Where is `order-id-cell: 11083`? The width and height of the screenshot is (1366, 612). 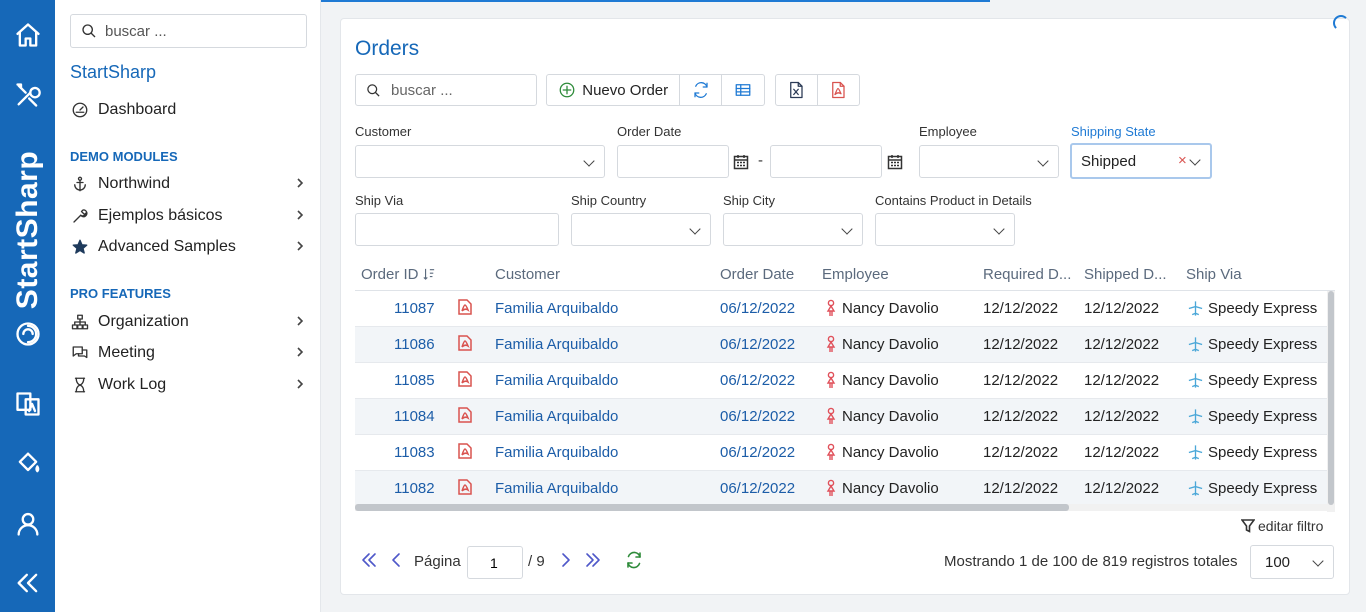 order-id-cell: 11083 is located at coordinates (414, 452).